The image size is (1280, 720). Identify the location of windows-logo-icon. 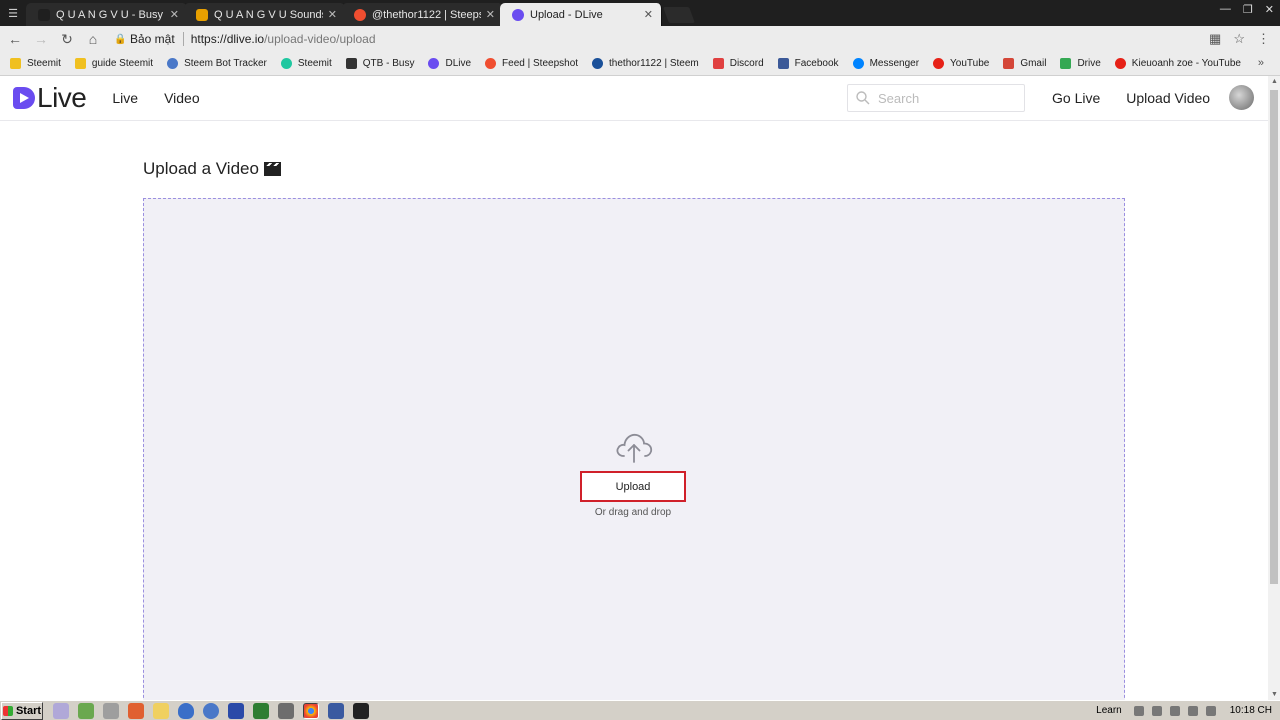
(7, 710).